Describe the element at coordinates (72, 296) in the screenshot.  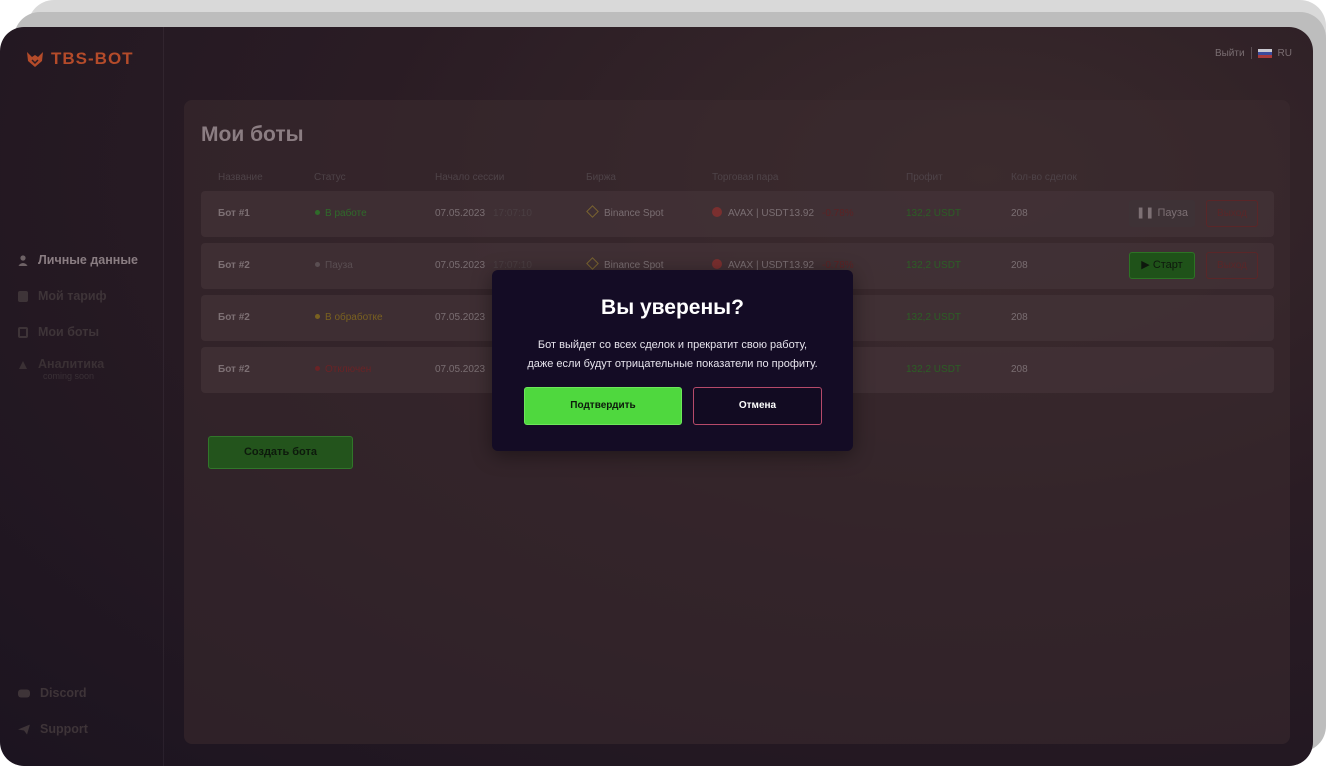
I see `sidebar-item-label: Мой тариф` at that location.